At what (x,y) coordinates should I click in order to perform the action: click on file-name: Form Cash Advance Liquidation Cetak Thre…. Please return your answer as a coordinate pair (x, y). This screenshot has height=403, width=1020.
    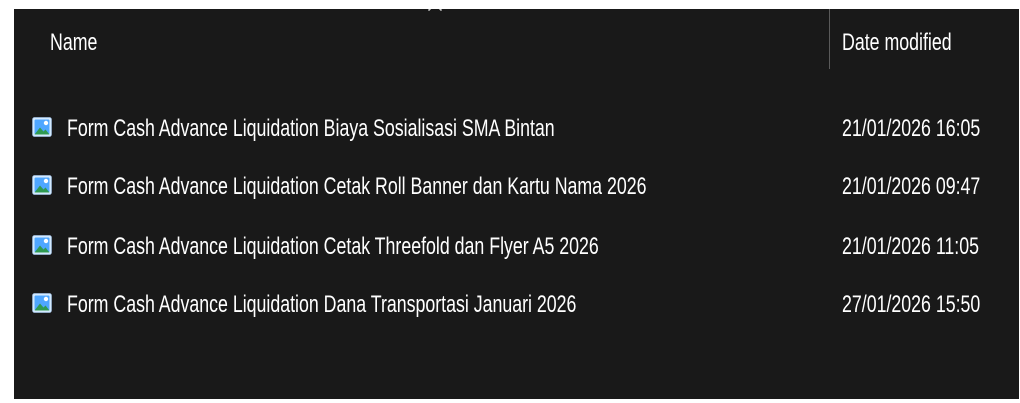
    Looking at the image, I should click on (333, 247).